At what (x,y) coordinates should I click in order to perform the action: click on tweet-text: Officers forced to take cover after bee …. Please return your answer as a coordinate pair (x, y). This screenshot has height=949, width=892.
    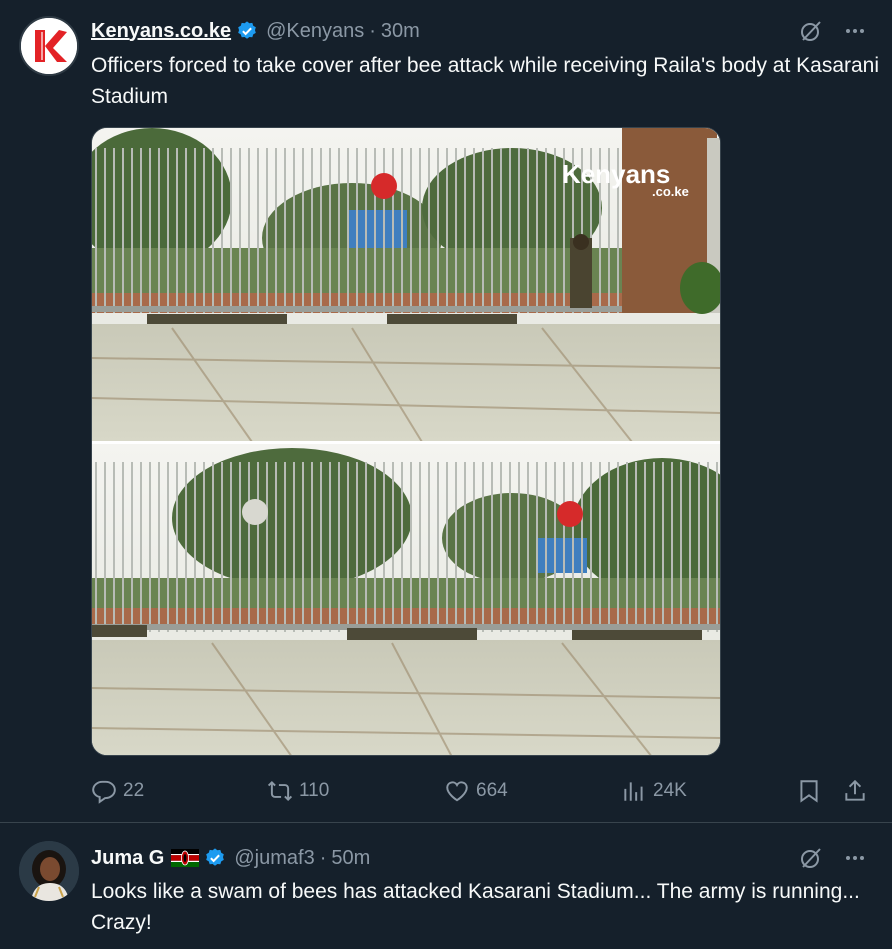
    Looking at the image, I should click on (485, 81).